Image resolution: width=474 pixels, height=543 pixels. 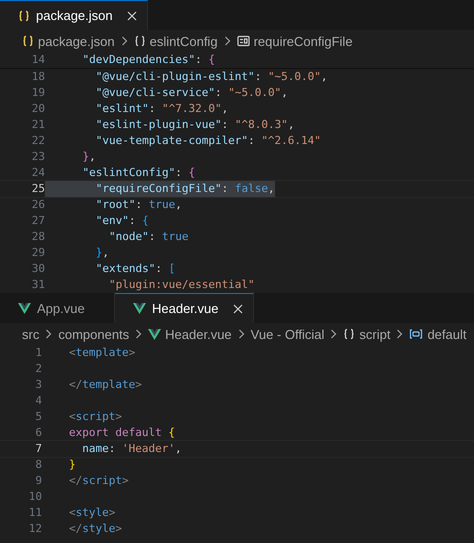 What do you see at coordinates (38, 433) in the screenshot?
I see `line-number: 6` at bounding box center [38, 433].